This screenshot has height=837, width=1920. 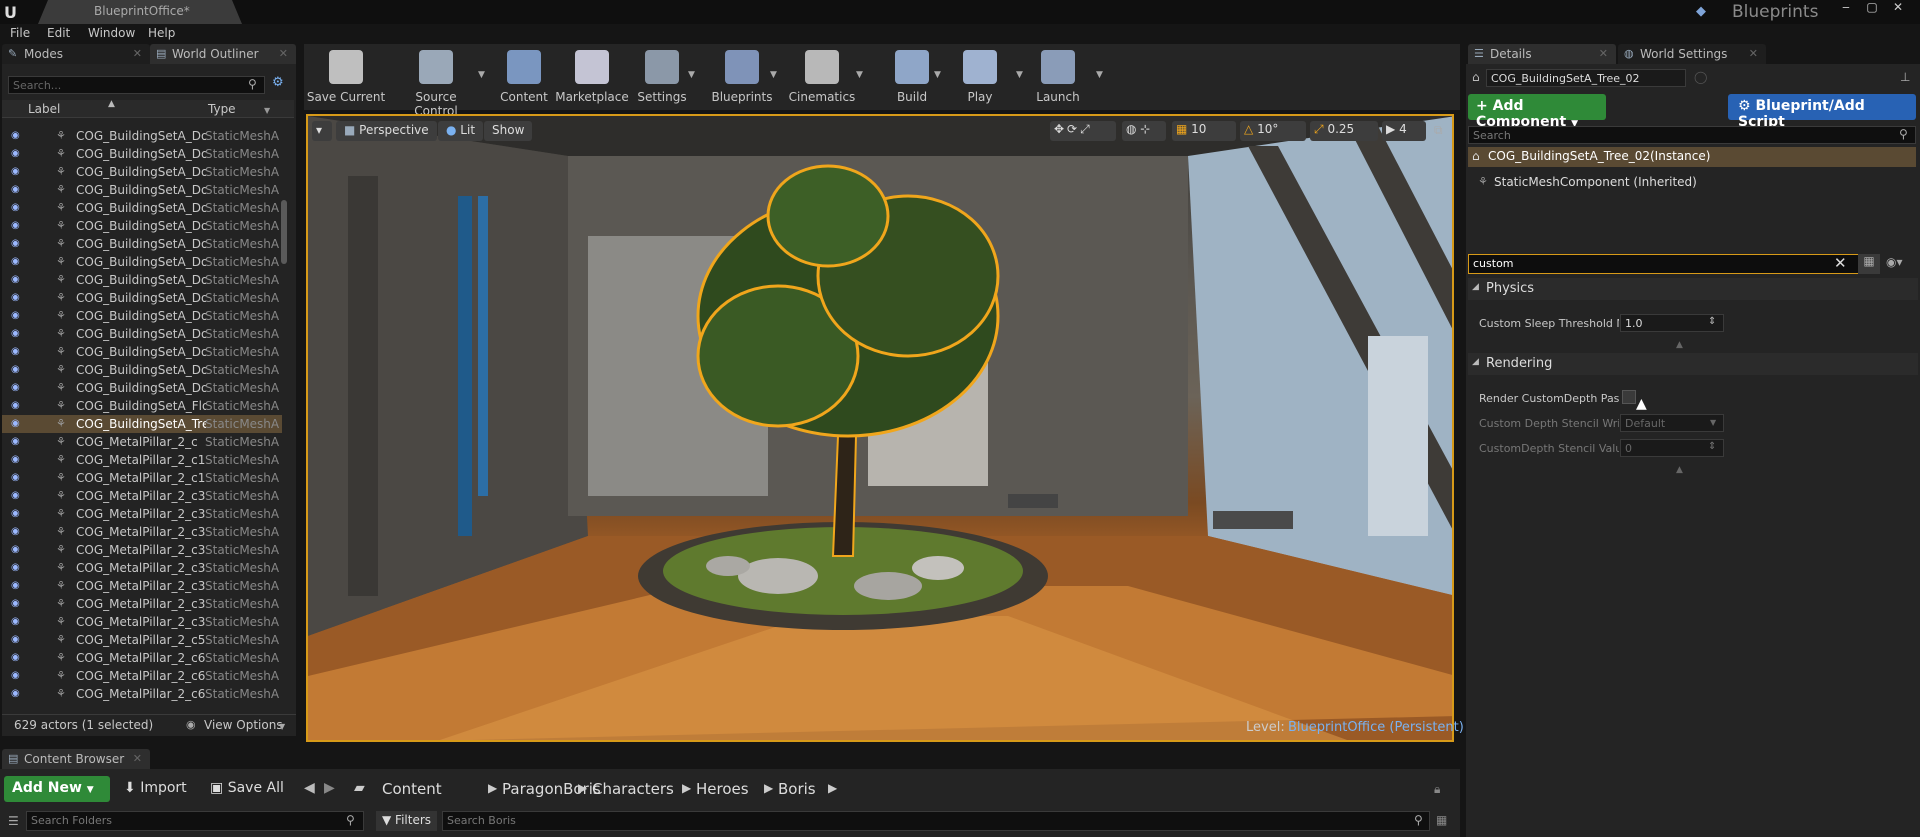 I want to click on view-options-button: View Options, so click(x=243, y=725).